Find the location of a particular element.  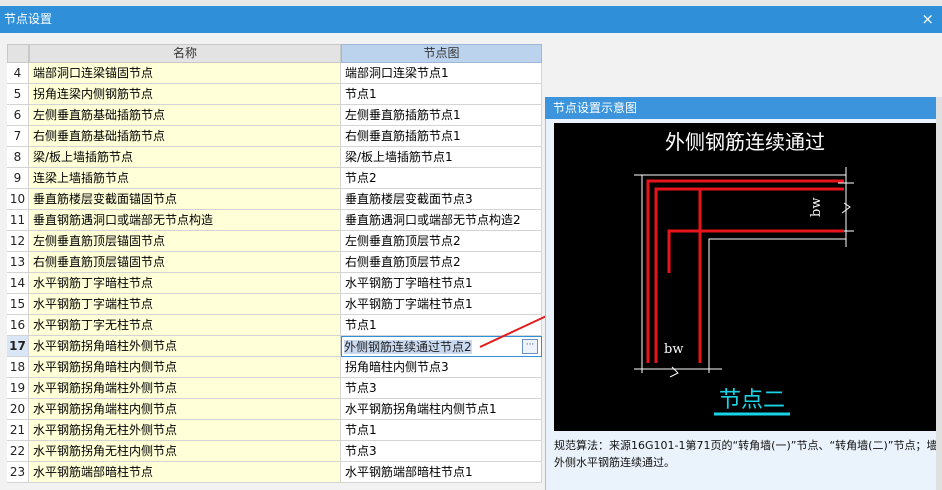

close-icon: × is located at coordinates (927, 19).